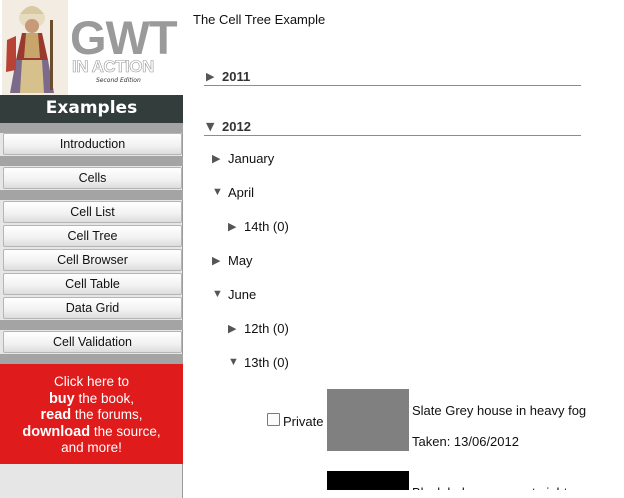  I want to click on scroll-clip, so click(404, 494).